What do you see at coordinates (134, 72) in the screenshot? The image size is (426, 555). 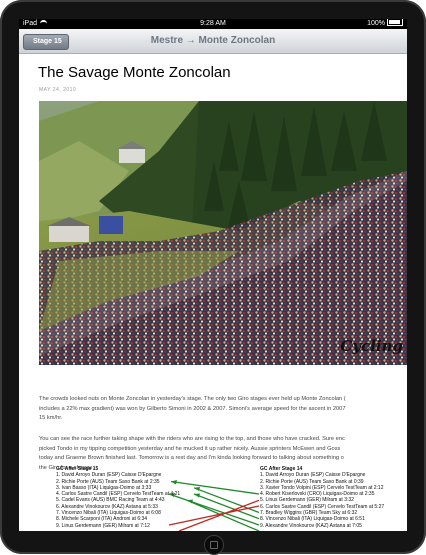 I see `article-title: The Savage Monte Zoncolan` at bounding box center [134, 72].